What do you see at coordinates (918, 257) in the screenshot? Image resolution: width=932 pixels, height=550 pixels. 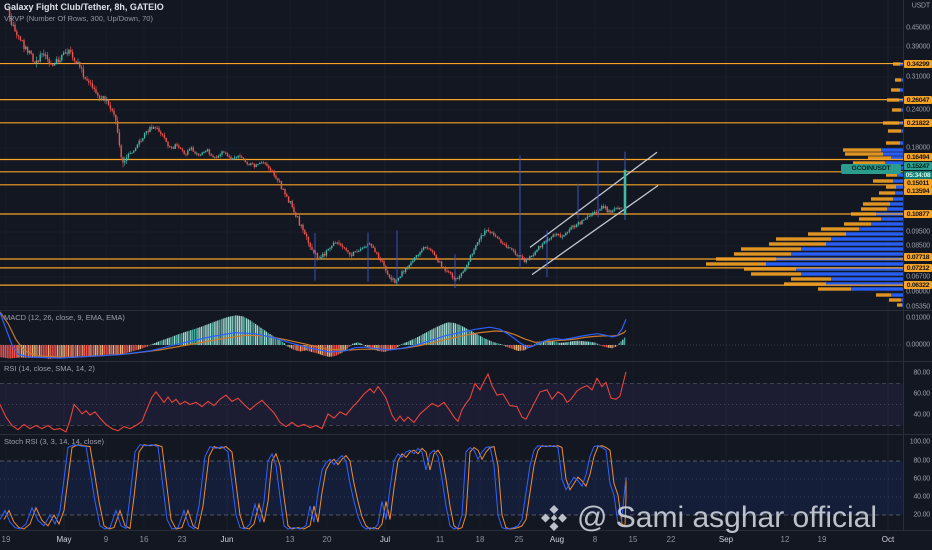 I see `level-price-label: 0.07718` at bounding box center [918, 257].